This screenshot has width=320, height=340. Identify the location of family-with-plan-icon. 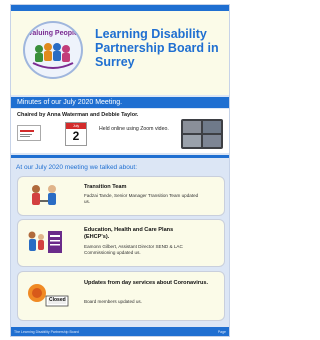
(45, 242).